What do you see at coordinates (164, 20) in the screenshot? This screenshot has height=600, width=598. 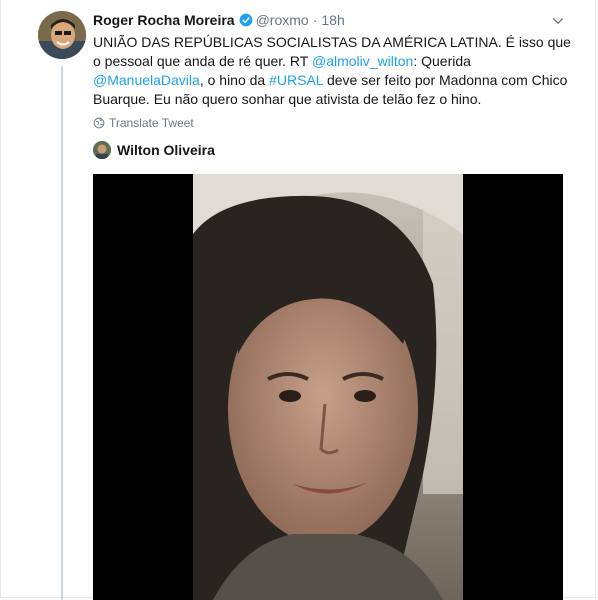 I see `author-name: Roger Rocha Moreira` at bounding box center [164, 20].